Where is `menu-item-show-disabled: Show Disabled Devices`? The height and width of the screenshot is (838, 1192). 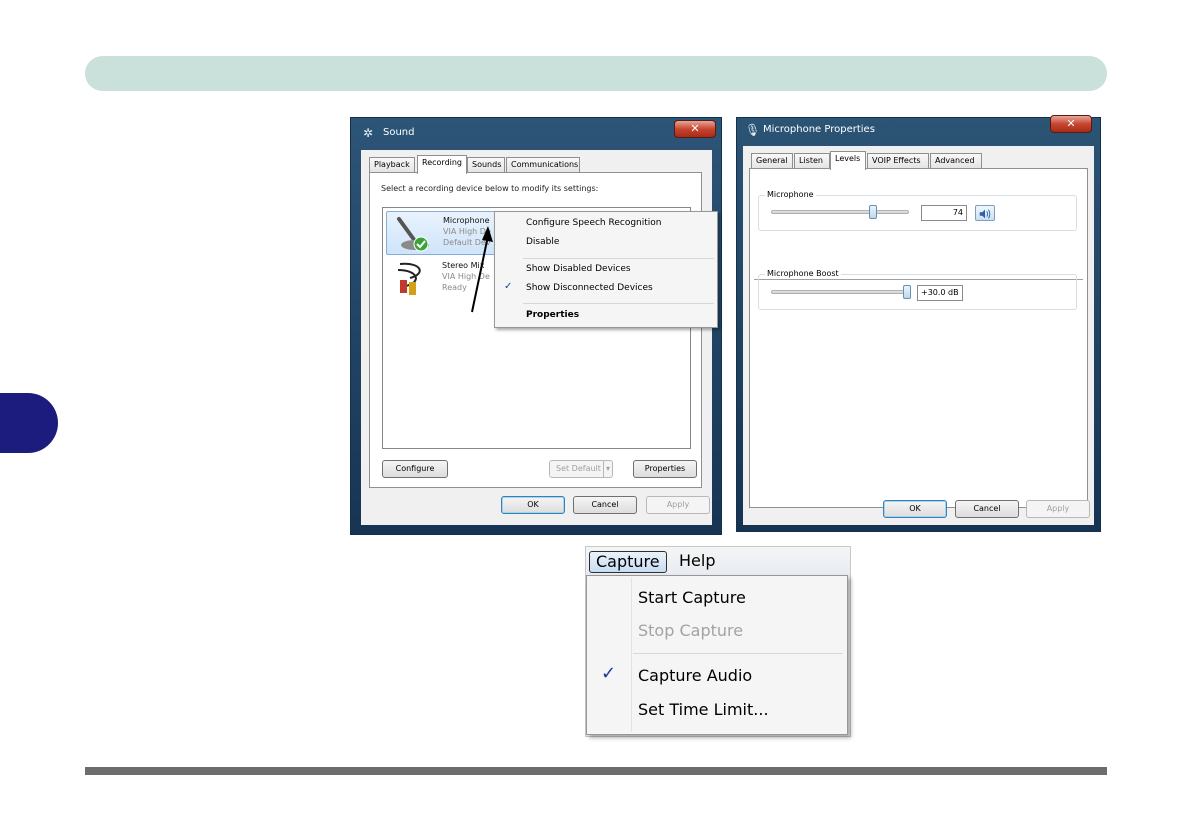 menu-item-show-disabled: Show Disabled Devices is located at coordinates (578, 269).